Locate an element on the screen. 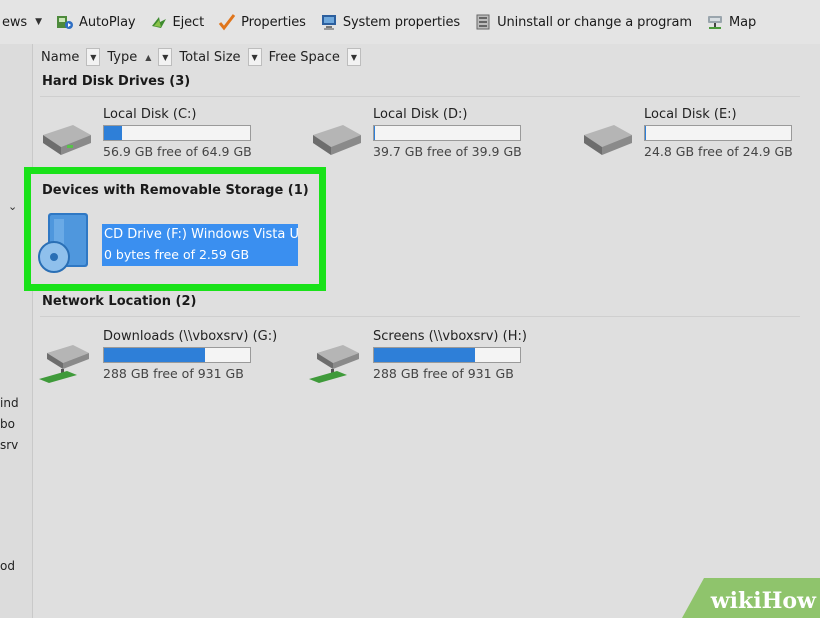 Image resolution: width=820 pixels, height=618 pixels. column-total-size-label: Total Size is located at coordinates (210, 57).